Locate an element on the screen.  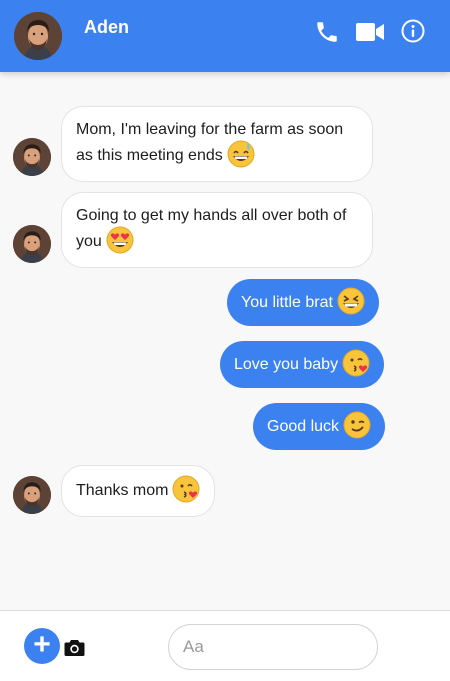
message-text: Good luck is located at coordinates (303, 426).